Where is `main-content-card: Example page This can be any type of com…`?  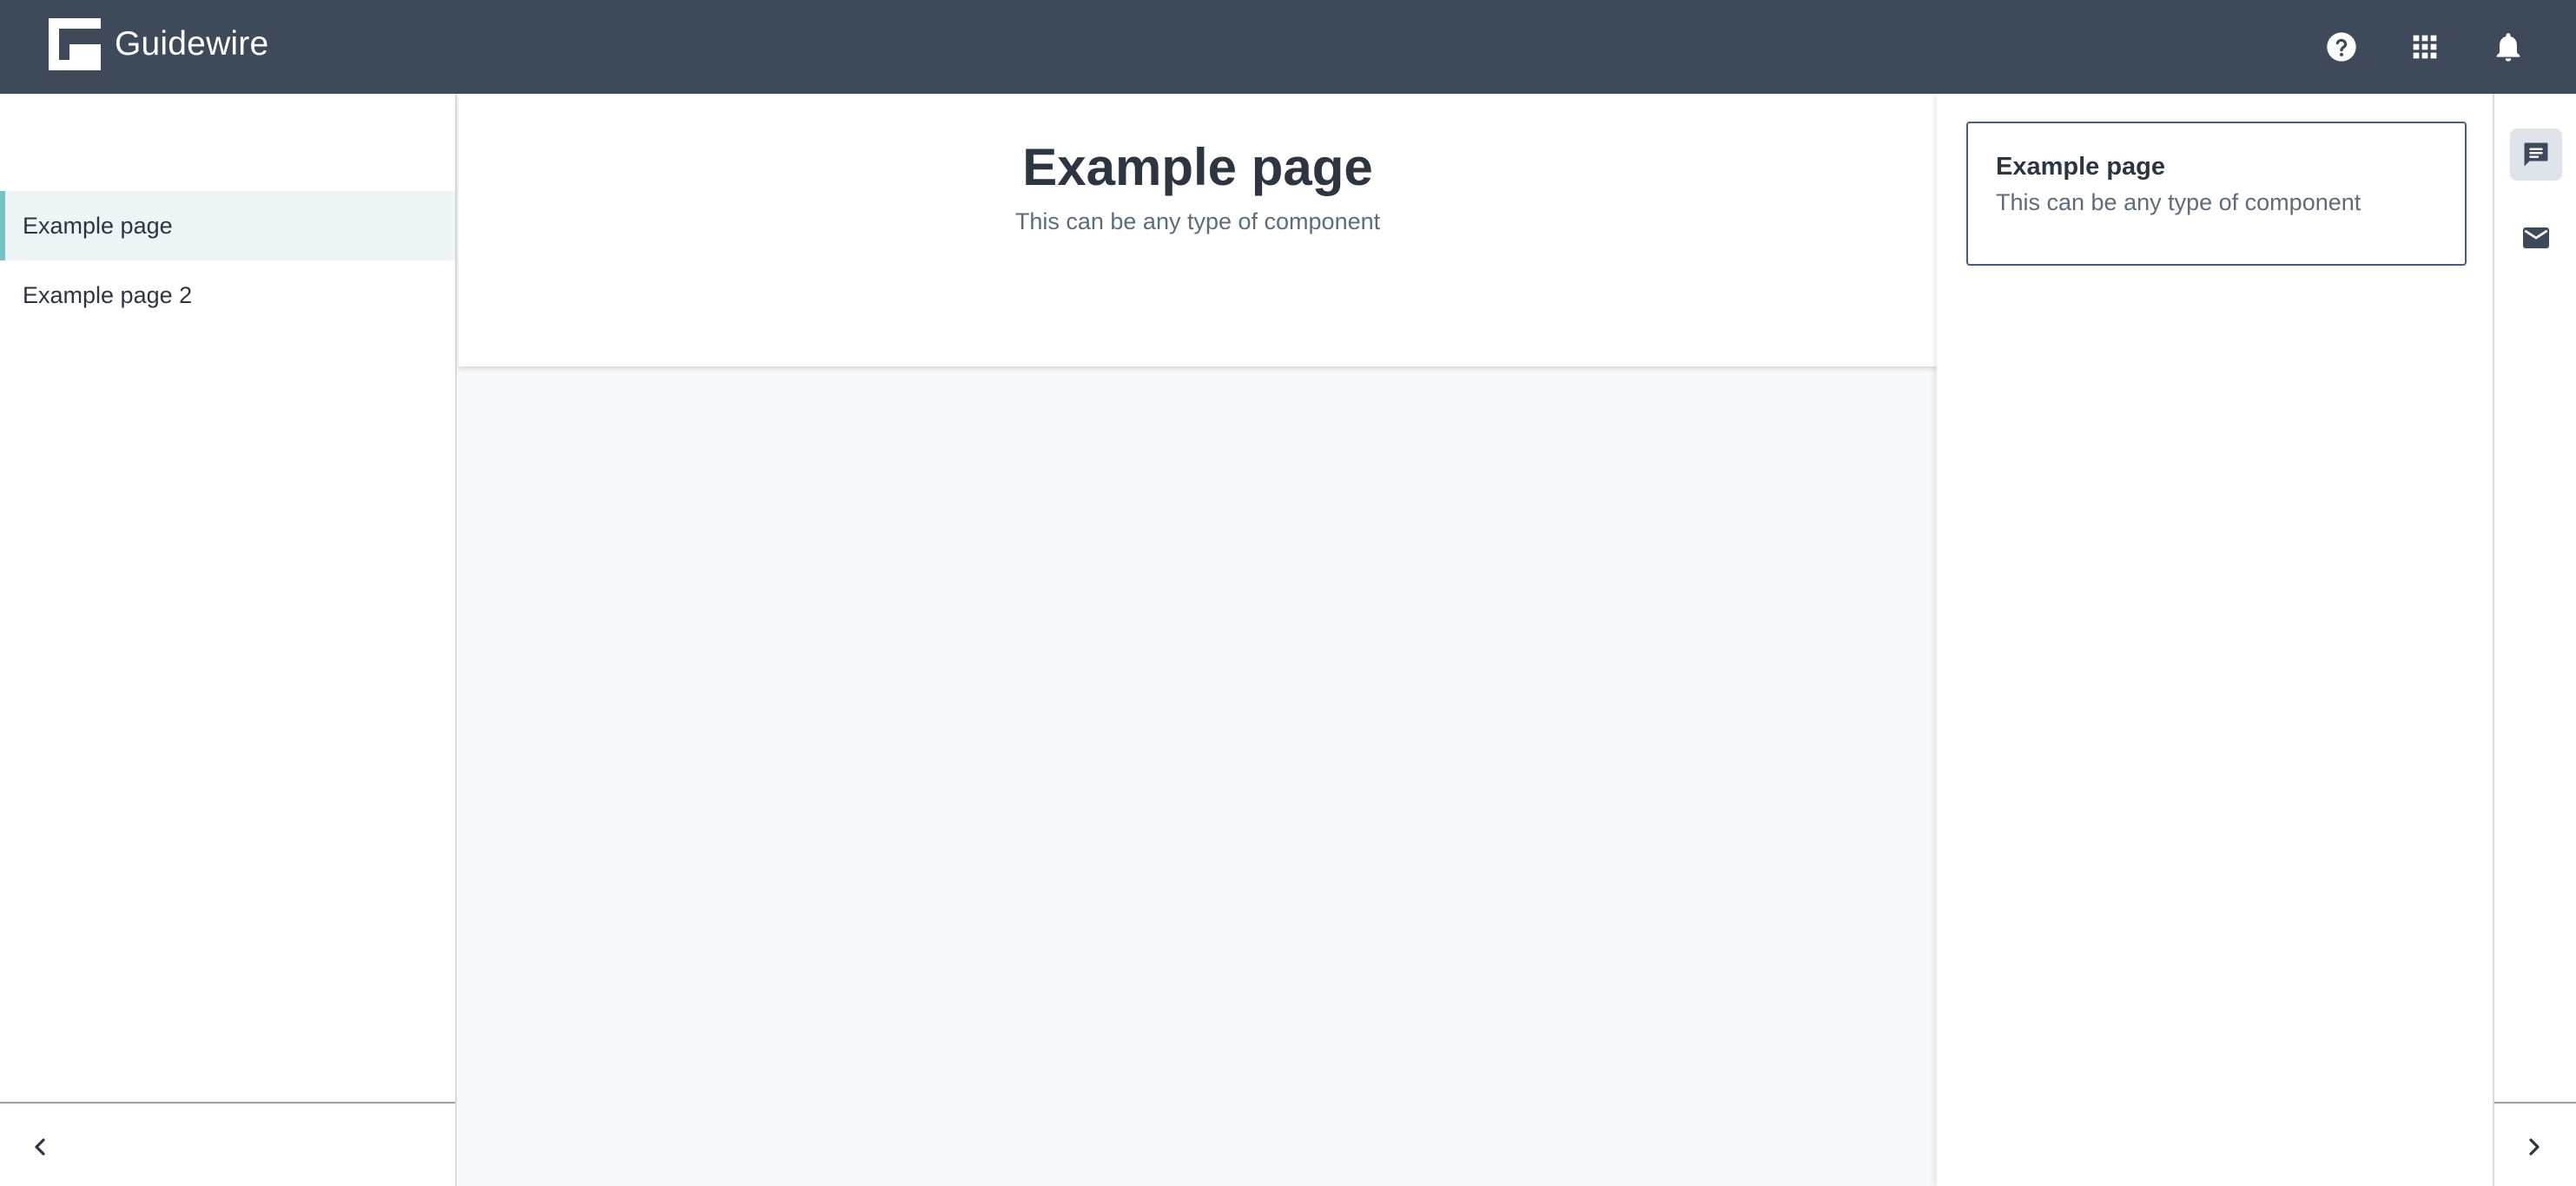
main-content-card: Example page This can be any type of com… is located at coordinates (1198, 230).